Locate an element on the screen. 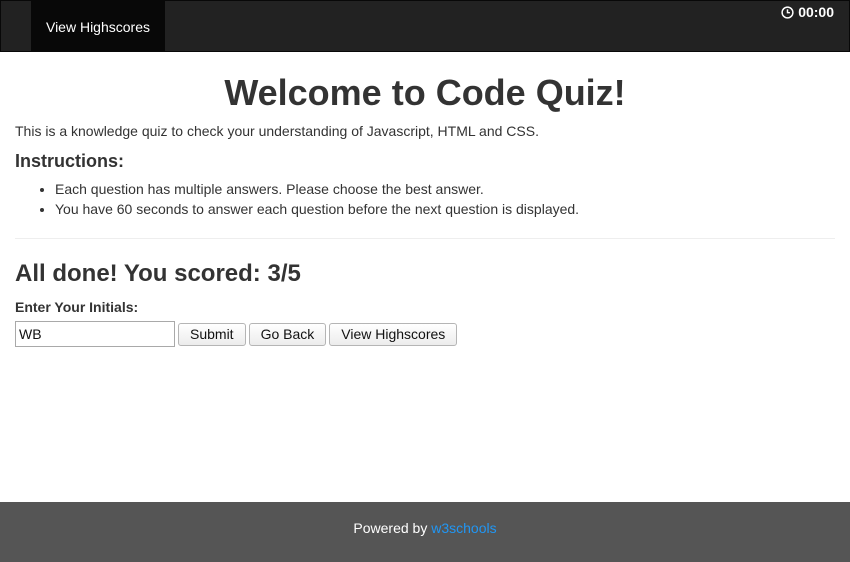 This screenshot has height=562, width=850. navbar: View Highscores 00:00 is located at coordinates (425, 26).